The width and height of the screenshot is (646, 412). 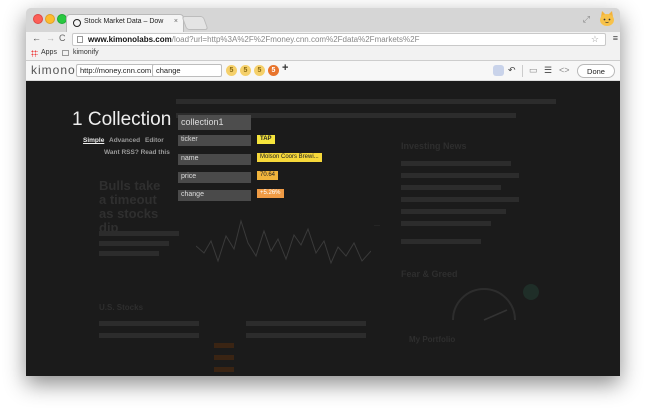 I want to click on tab-strip: Stock Market Data – Dow × ⤢, so click(x=323, y=20).